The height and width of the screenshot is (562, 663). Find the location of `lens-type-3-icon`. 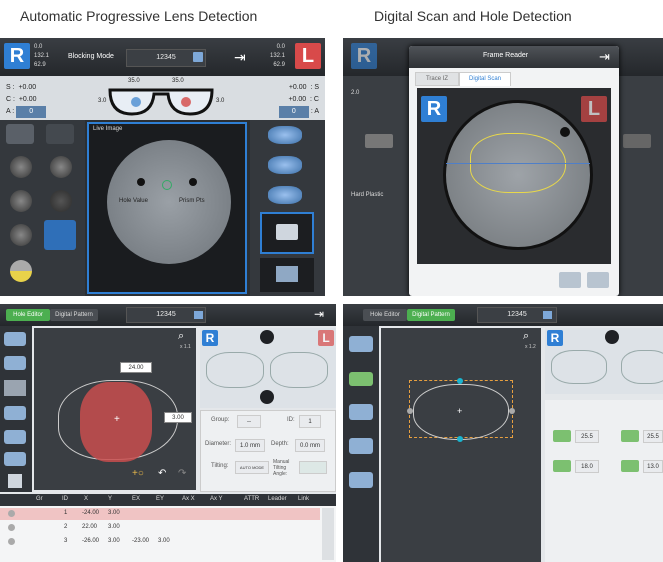

lens-type-3-icon is located at coordinates (21, 201).